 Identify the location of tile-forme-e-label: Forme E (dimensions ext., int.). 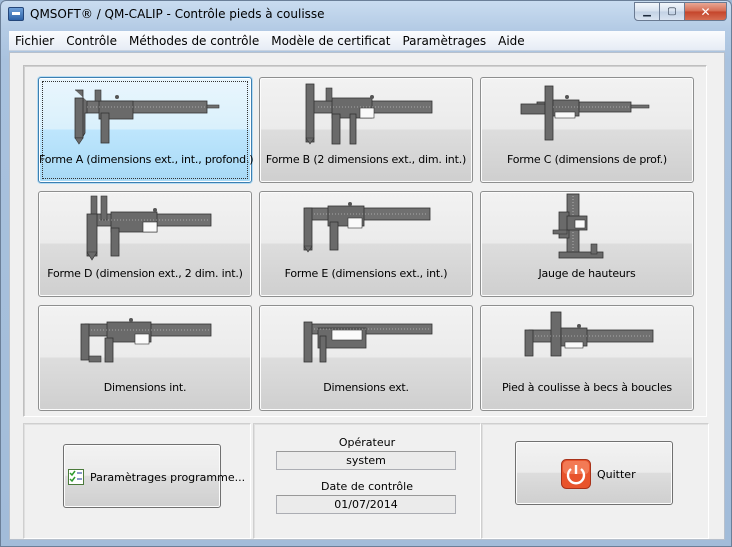
(366, 273).